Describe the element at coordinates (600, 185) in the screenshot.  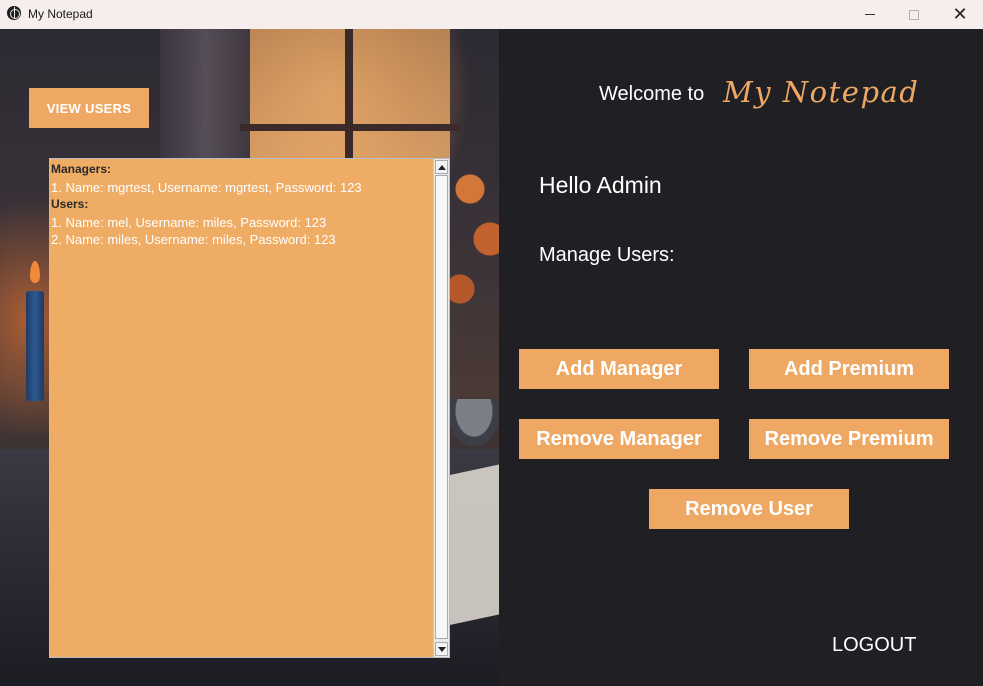
I see `greeting-text: Hello Admin` at that location.